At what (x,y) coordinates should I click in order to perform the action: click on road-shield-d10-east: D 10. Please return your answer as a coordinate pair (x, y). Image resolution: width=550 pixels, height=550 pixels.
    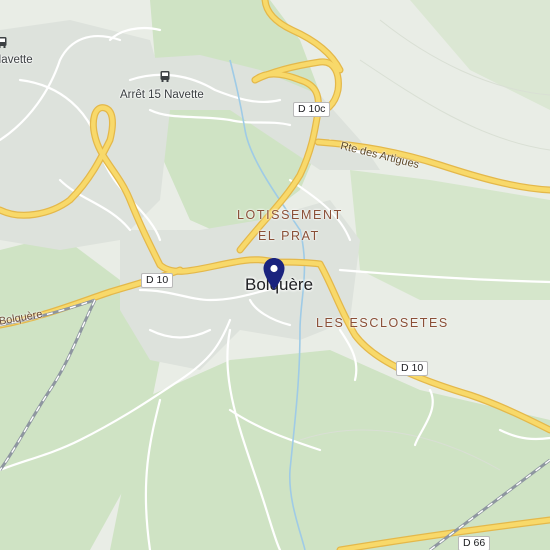
    Looking at the image, I should click on (412, 368).